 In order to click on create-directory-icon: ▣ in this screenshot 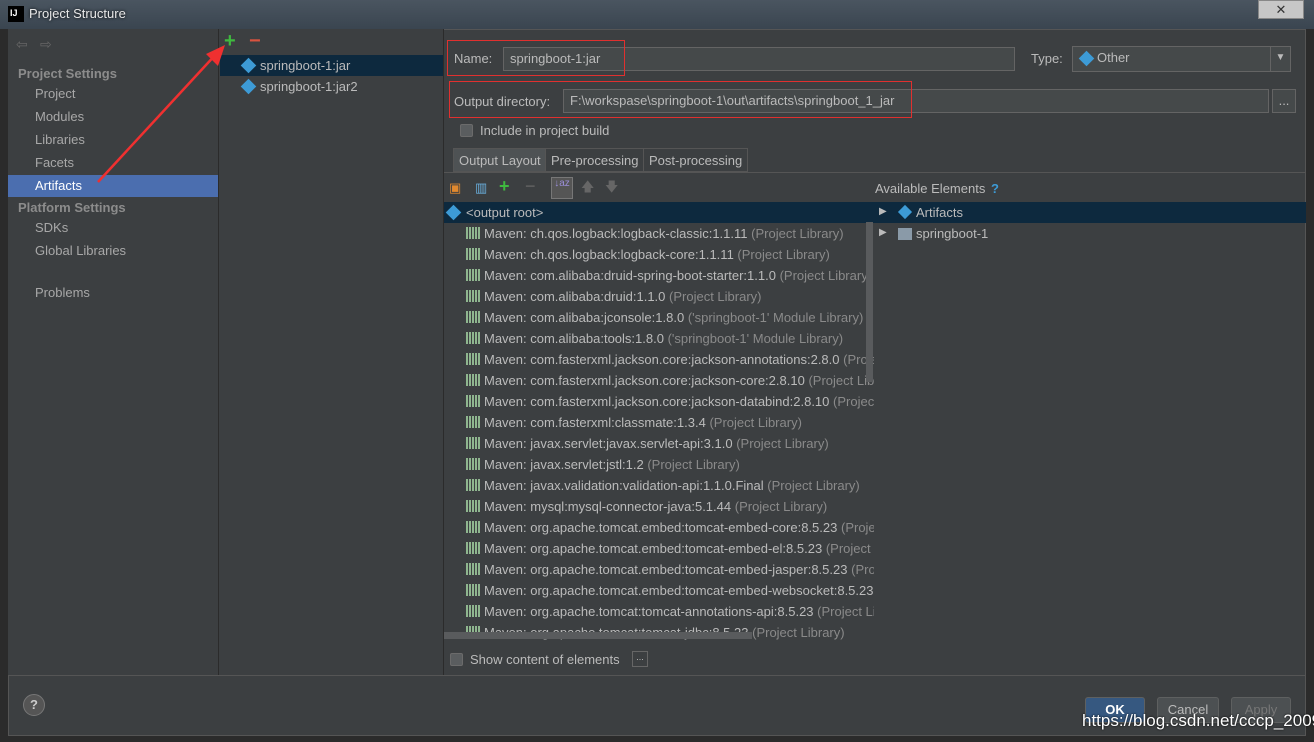, I will do `click(455, 188)`.